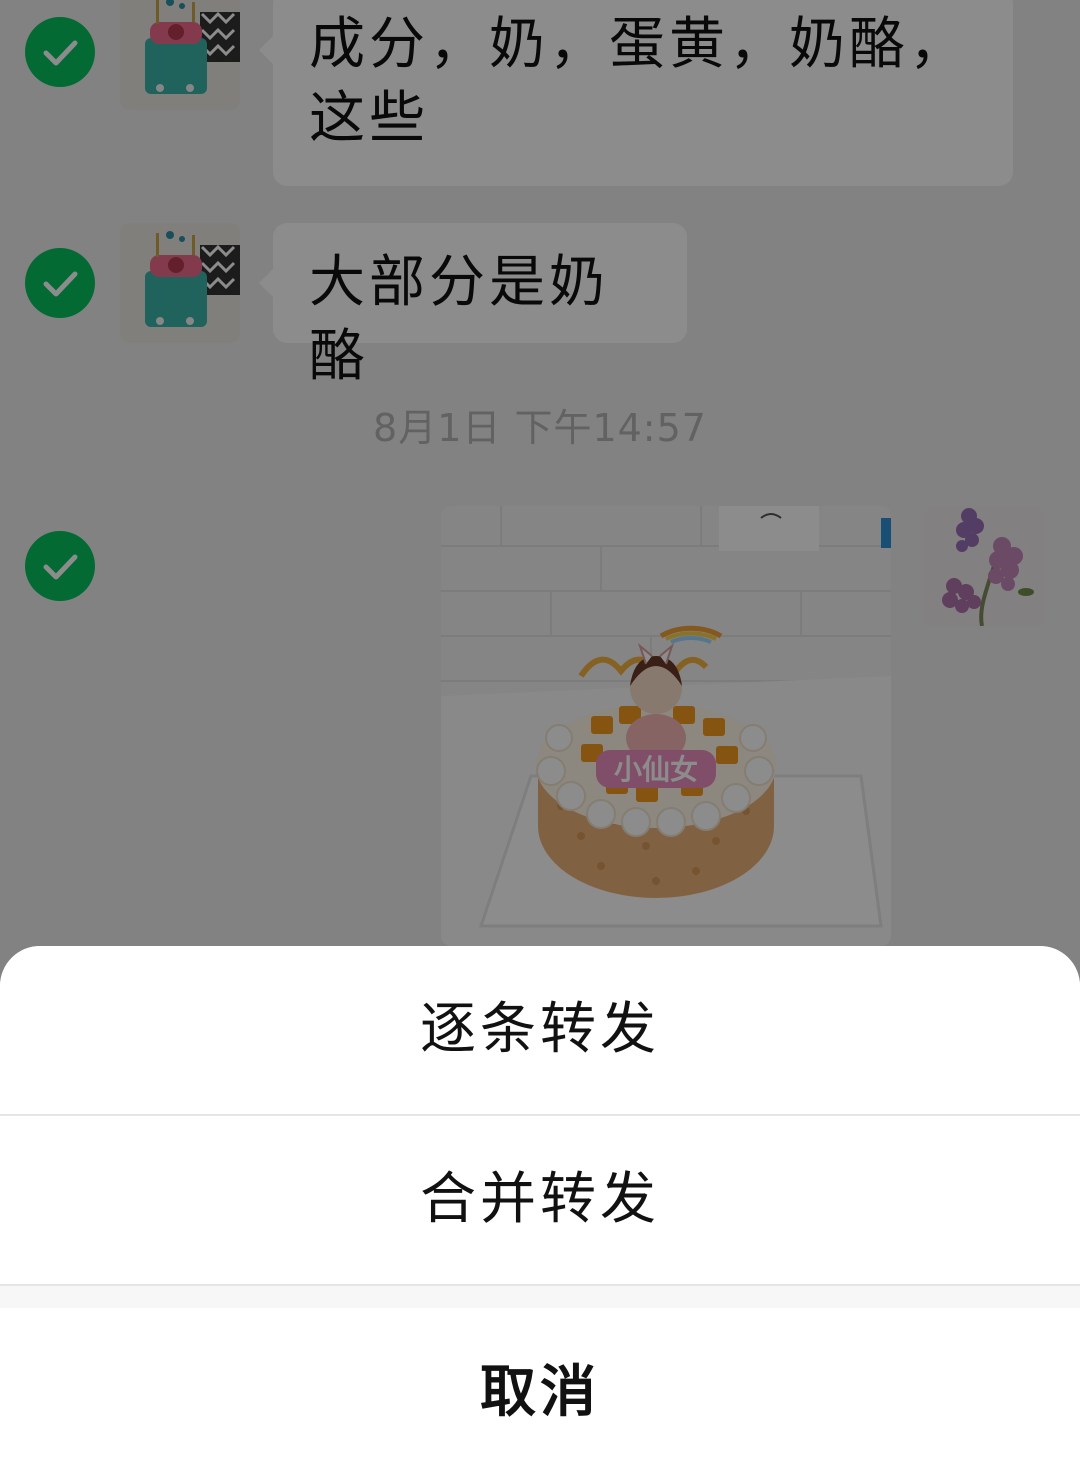 This screenshot has height=1471, width=1080. I want to click on merge-forward-button: 合并转发, so click(540, 1200).